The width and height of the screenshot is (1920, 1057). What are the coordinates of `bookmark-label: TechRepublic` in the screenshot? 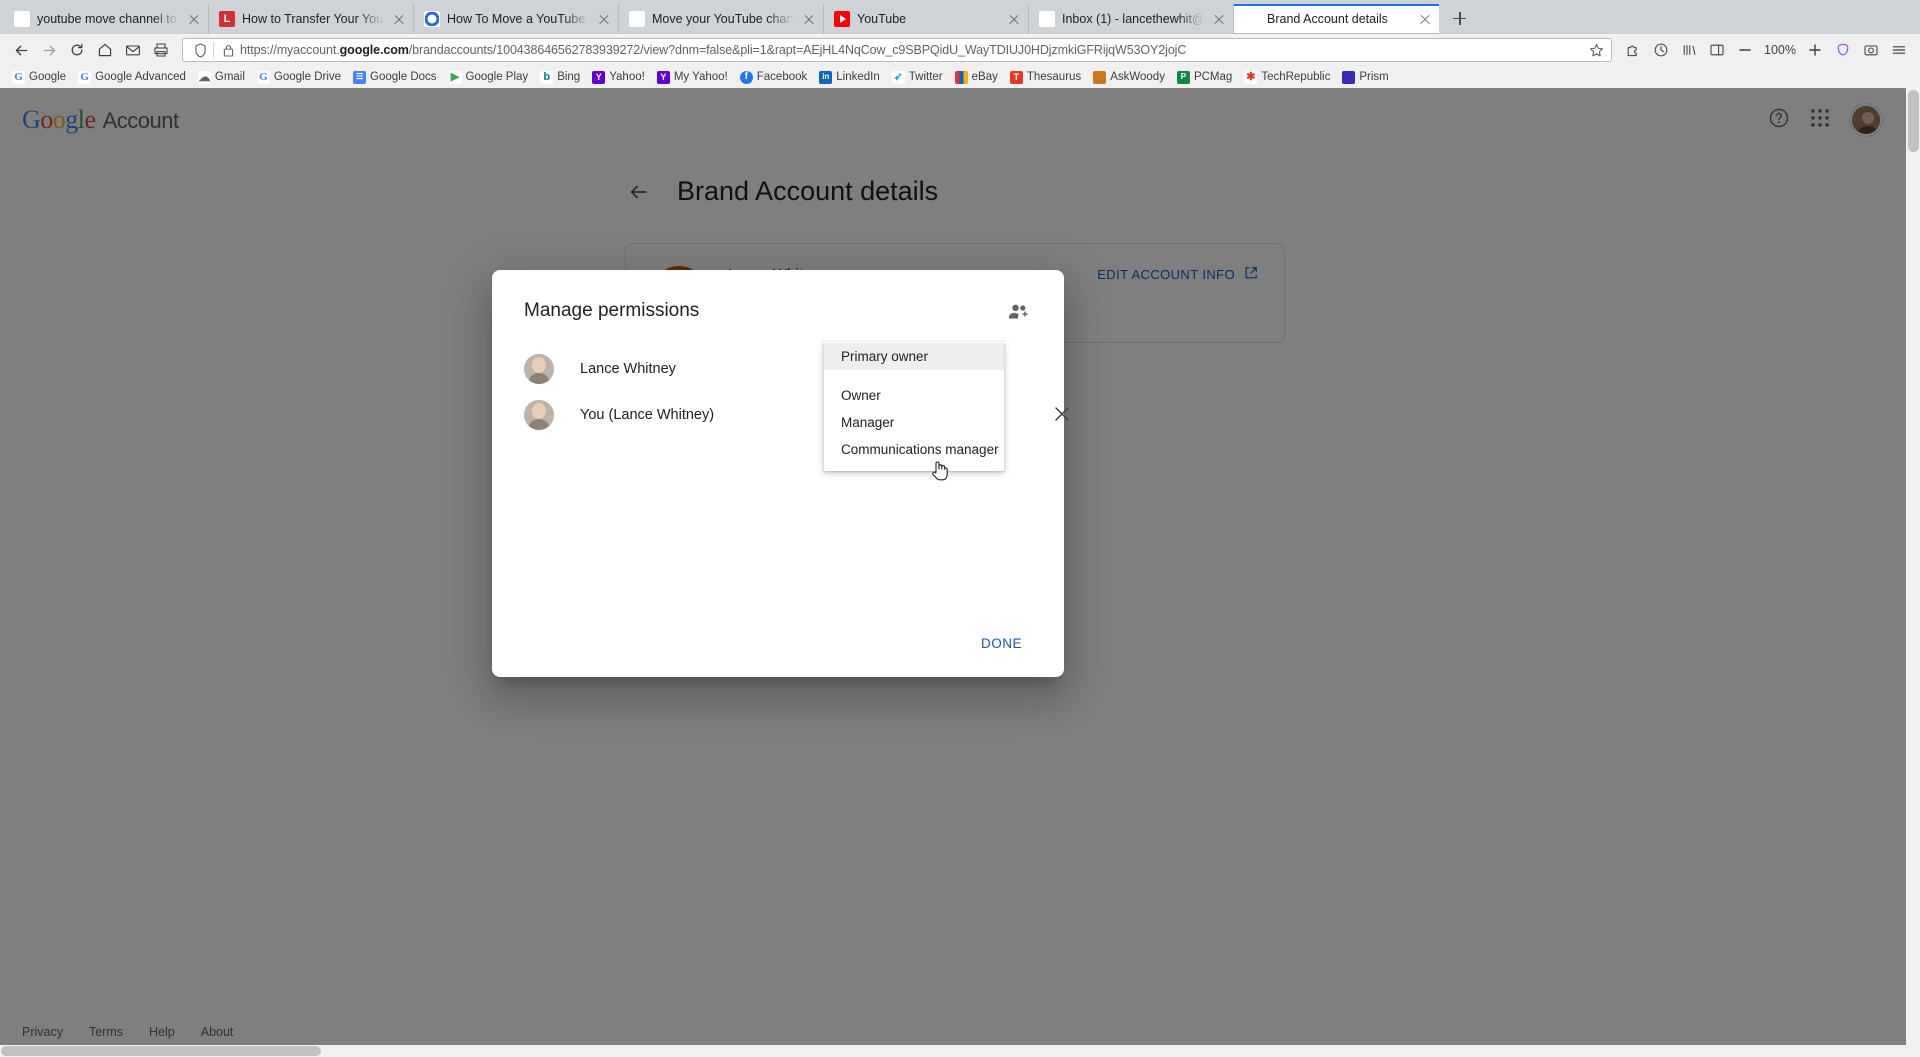 It's located at (1296, 77).